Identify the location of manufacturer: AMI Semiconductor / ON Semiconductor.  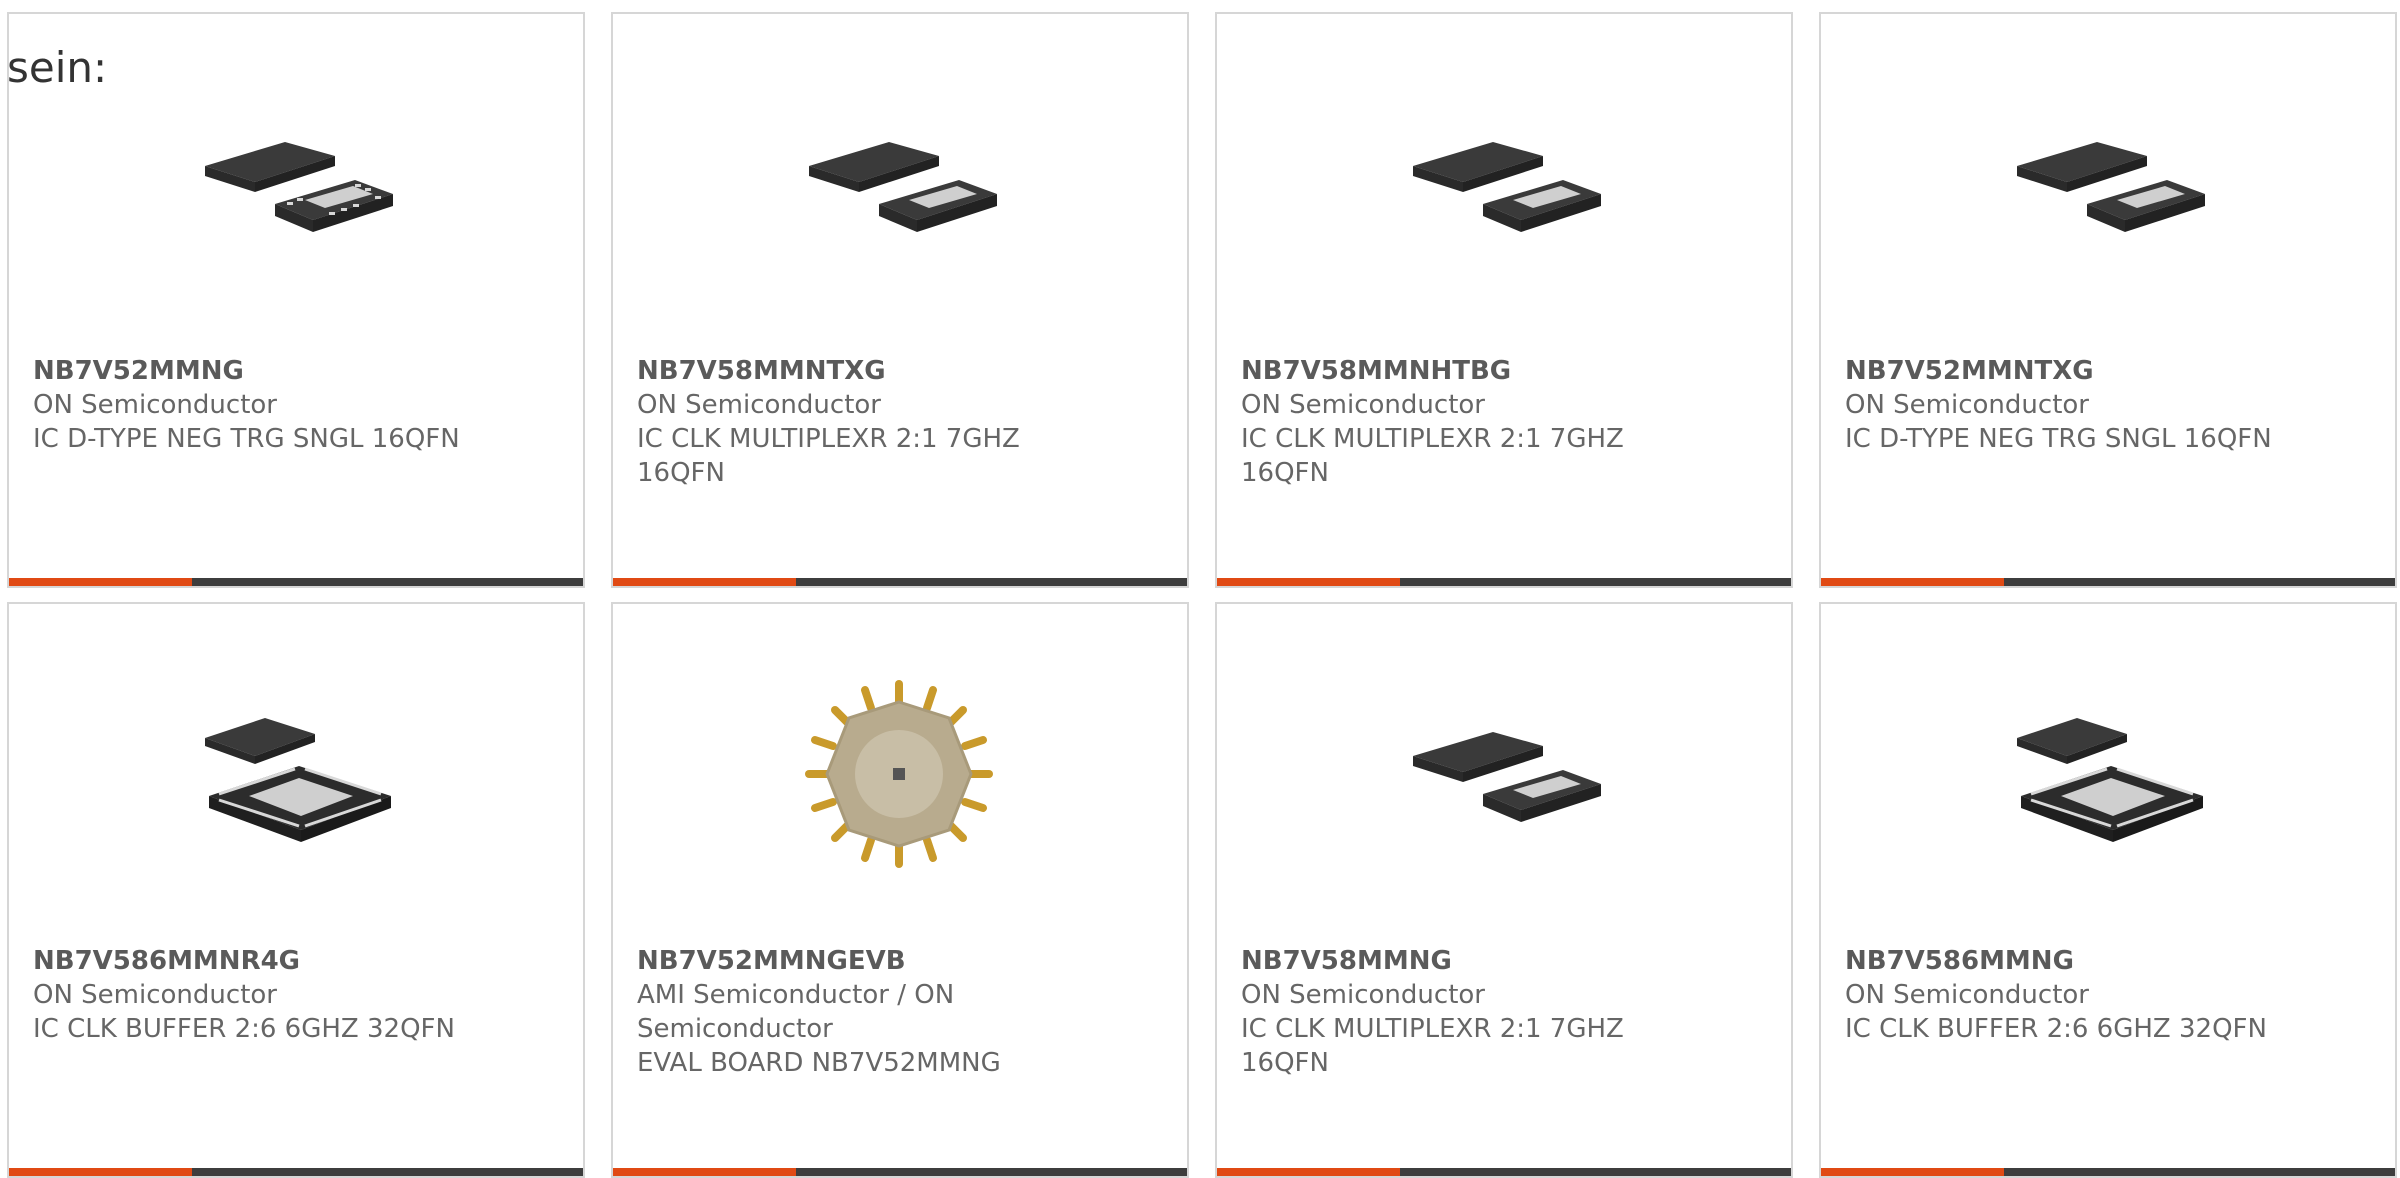
(796, 1012).